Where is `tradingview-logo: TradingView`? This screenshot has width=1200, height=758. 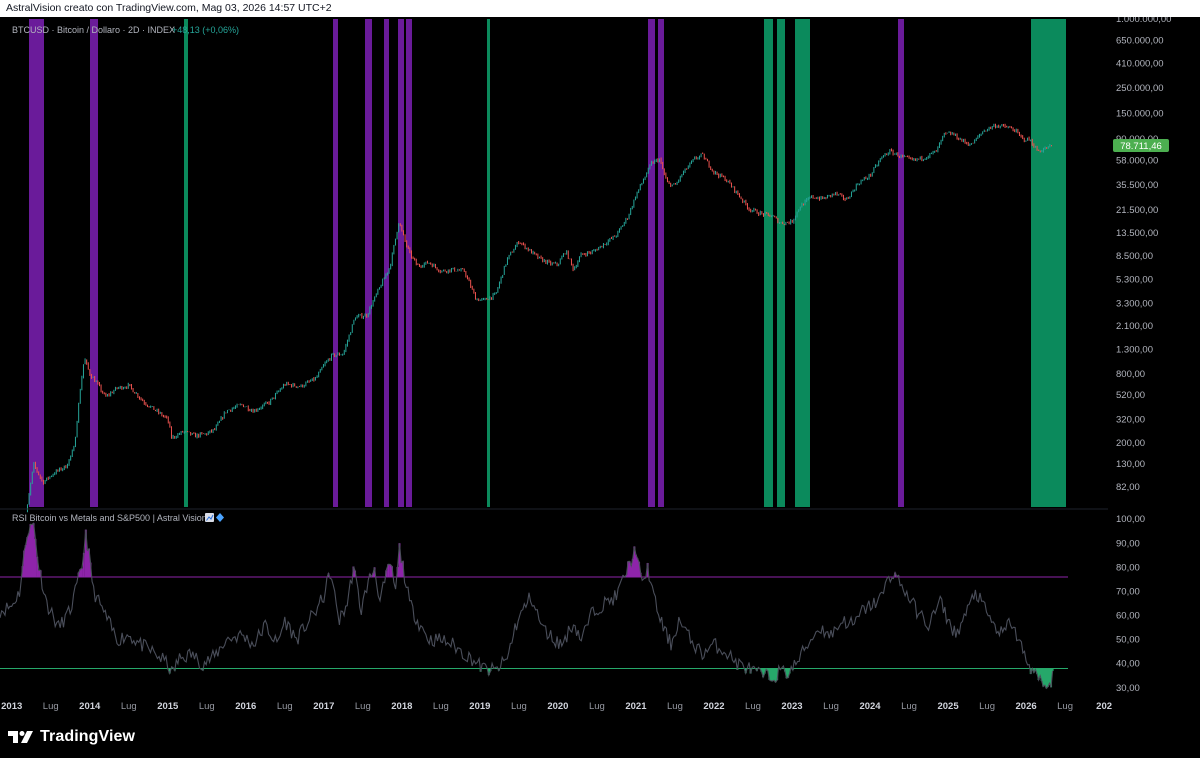 tradingview-logo: TradingView is located at coordinates (71, 737).